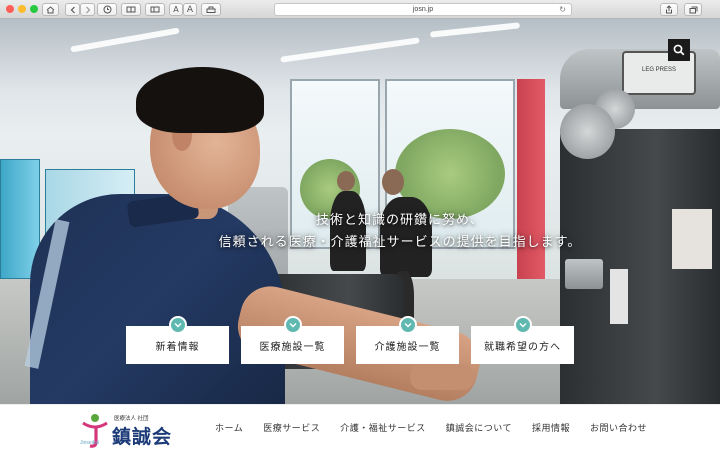 The height and width of the screenshot is (455, 720). I want to click on card-medical-facilities: 医療施設一覧, so click(292, 340).